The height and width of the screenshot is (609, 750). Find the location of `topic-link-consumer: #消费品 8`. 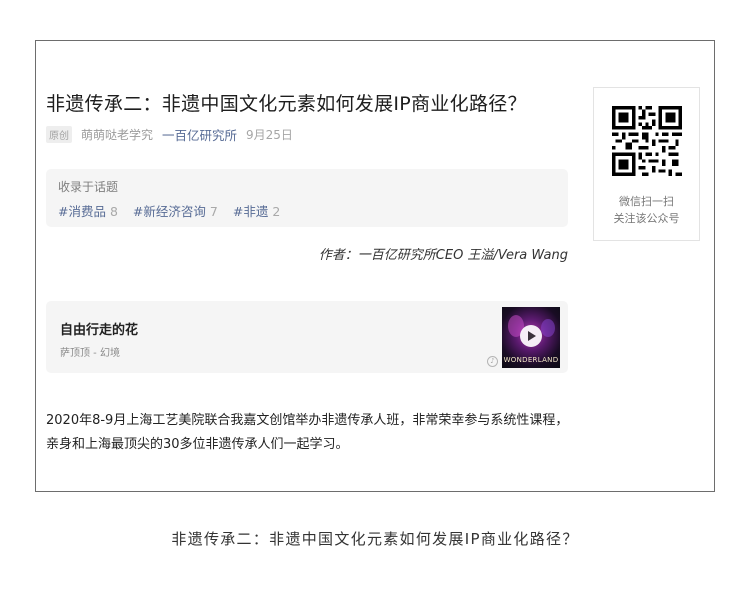

topic-link-consumer: #消费品 8 is located at coordinates (88, 211).